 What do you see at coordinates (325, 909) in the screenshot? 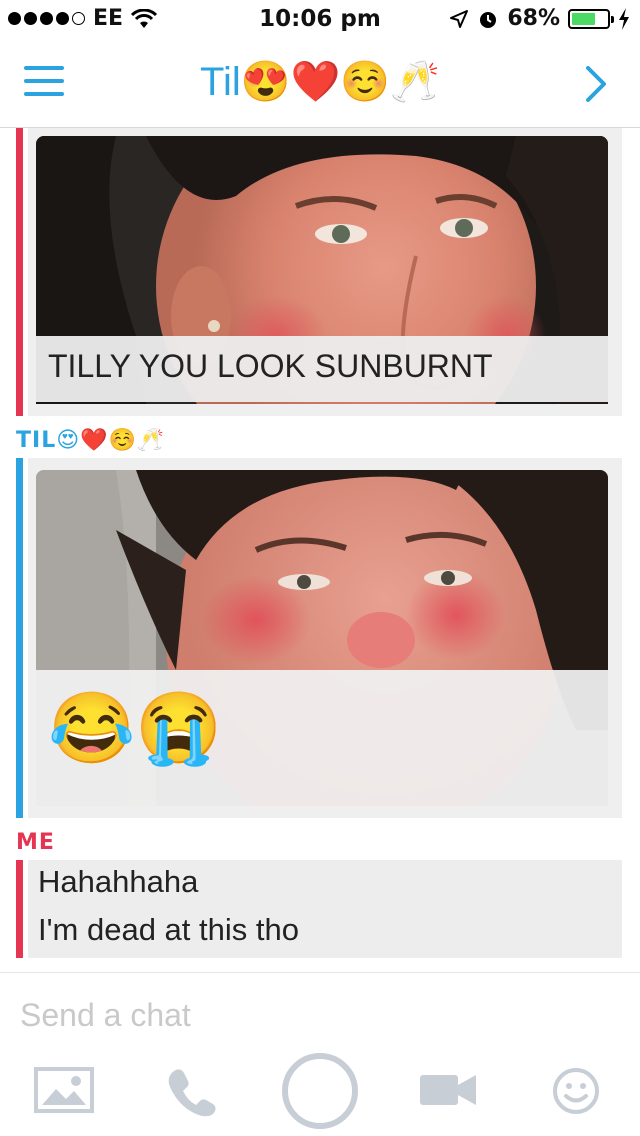
I see `text-message: Hahahhaha I'm dead at this tho` at bounding box center [325, 909].